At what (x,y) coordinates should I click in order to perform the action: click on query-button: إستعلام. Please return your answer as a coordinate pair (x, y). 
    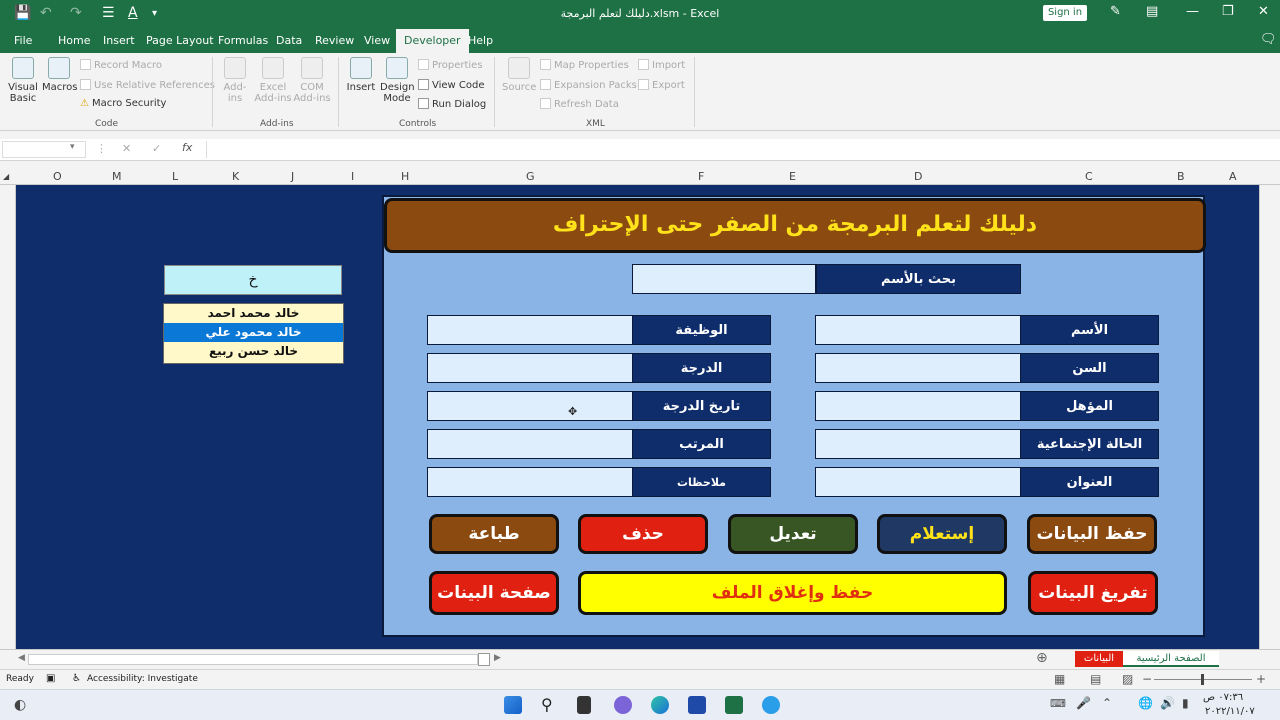
    Looking at the image, I should click on (942, 534).